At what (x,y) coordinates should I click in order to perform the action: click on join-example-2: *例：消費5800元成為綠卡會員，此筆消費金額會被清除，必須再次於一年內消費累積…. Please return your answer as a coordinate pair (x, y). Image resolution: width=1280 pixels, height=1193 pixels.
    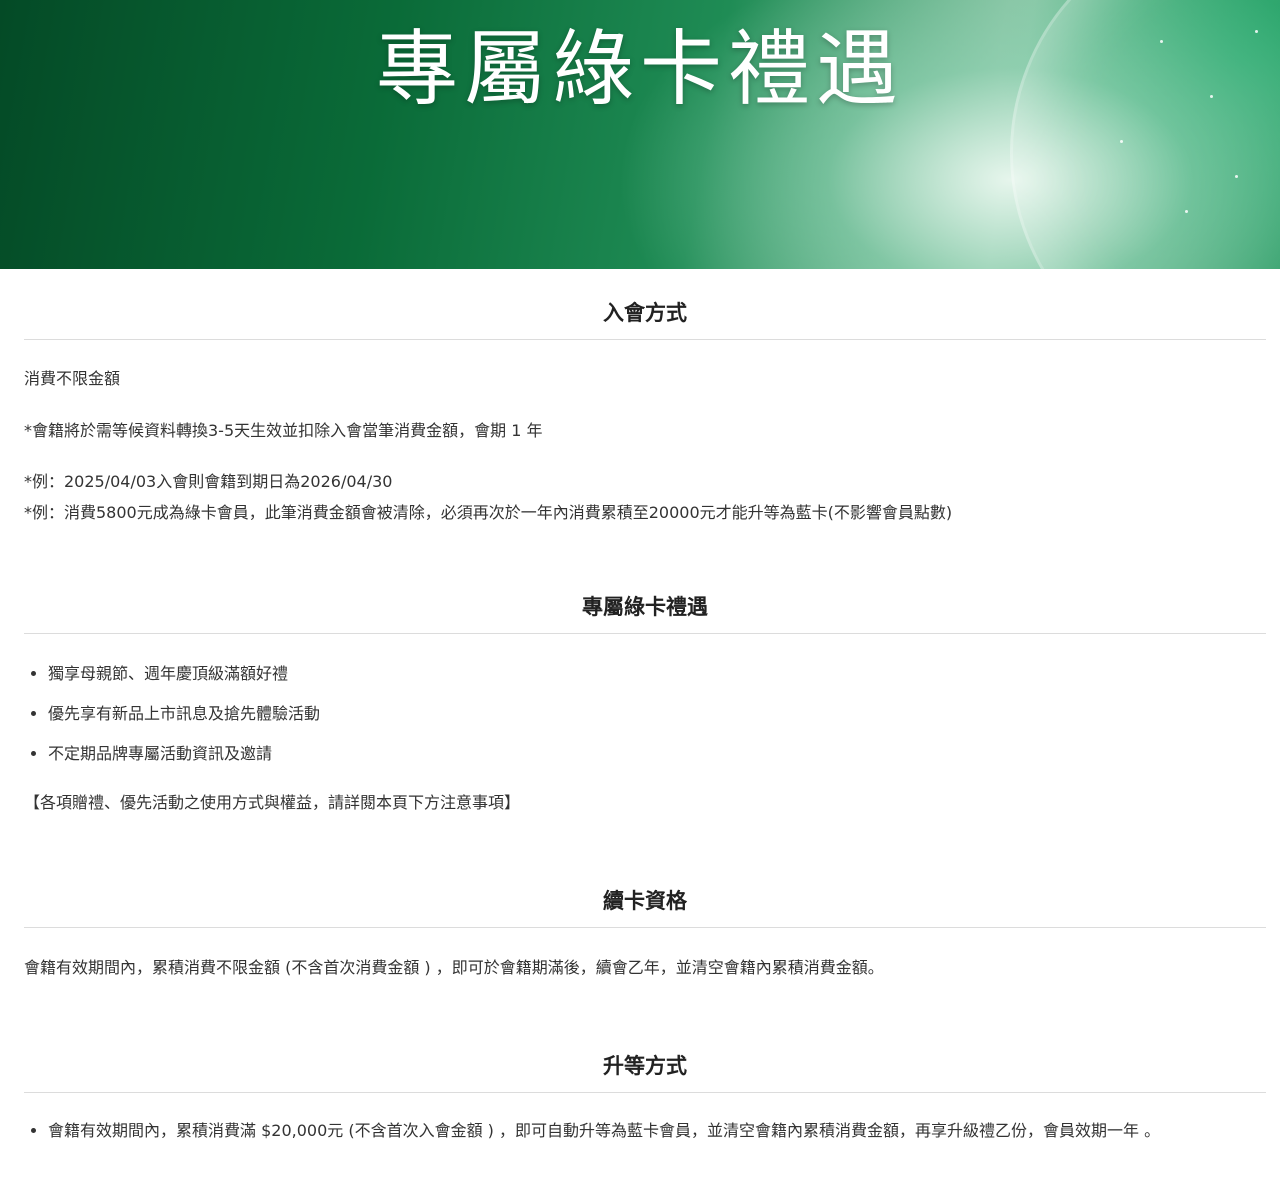
    Looking at the image, I should click on (488, 512).